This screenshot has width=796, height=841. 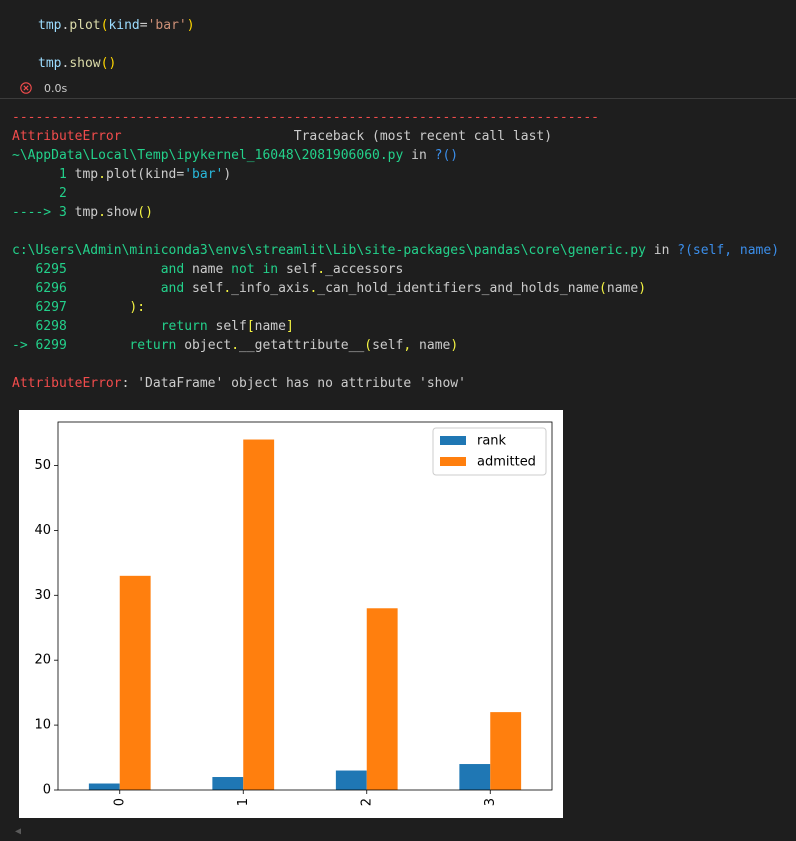 I want to click on line-number: 6295, so click(x=39, y=269).